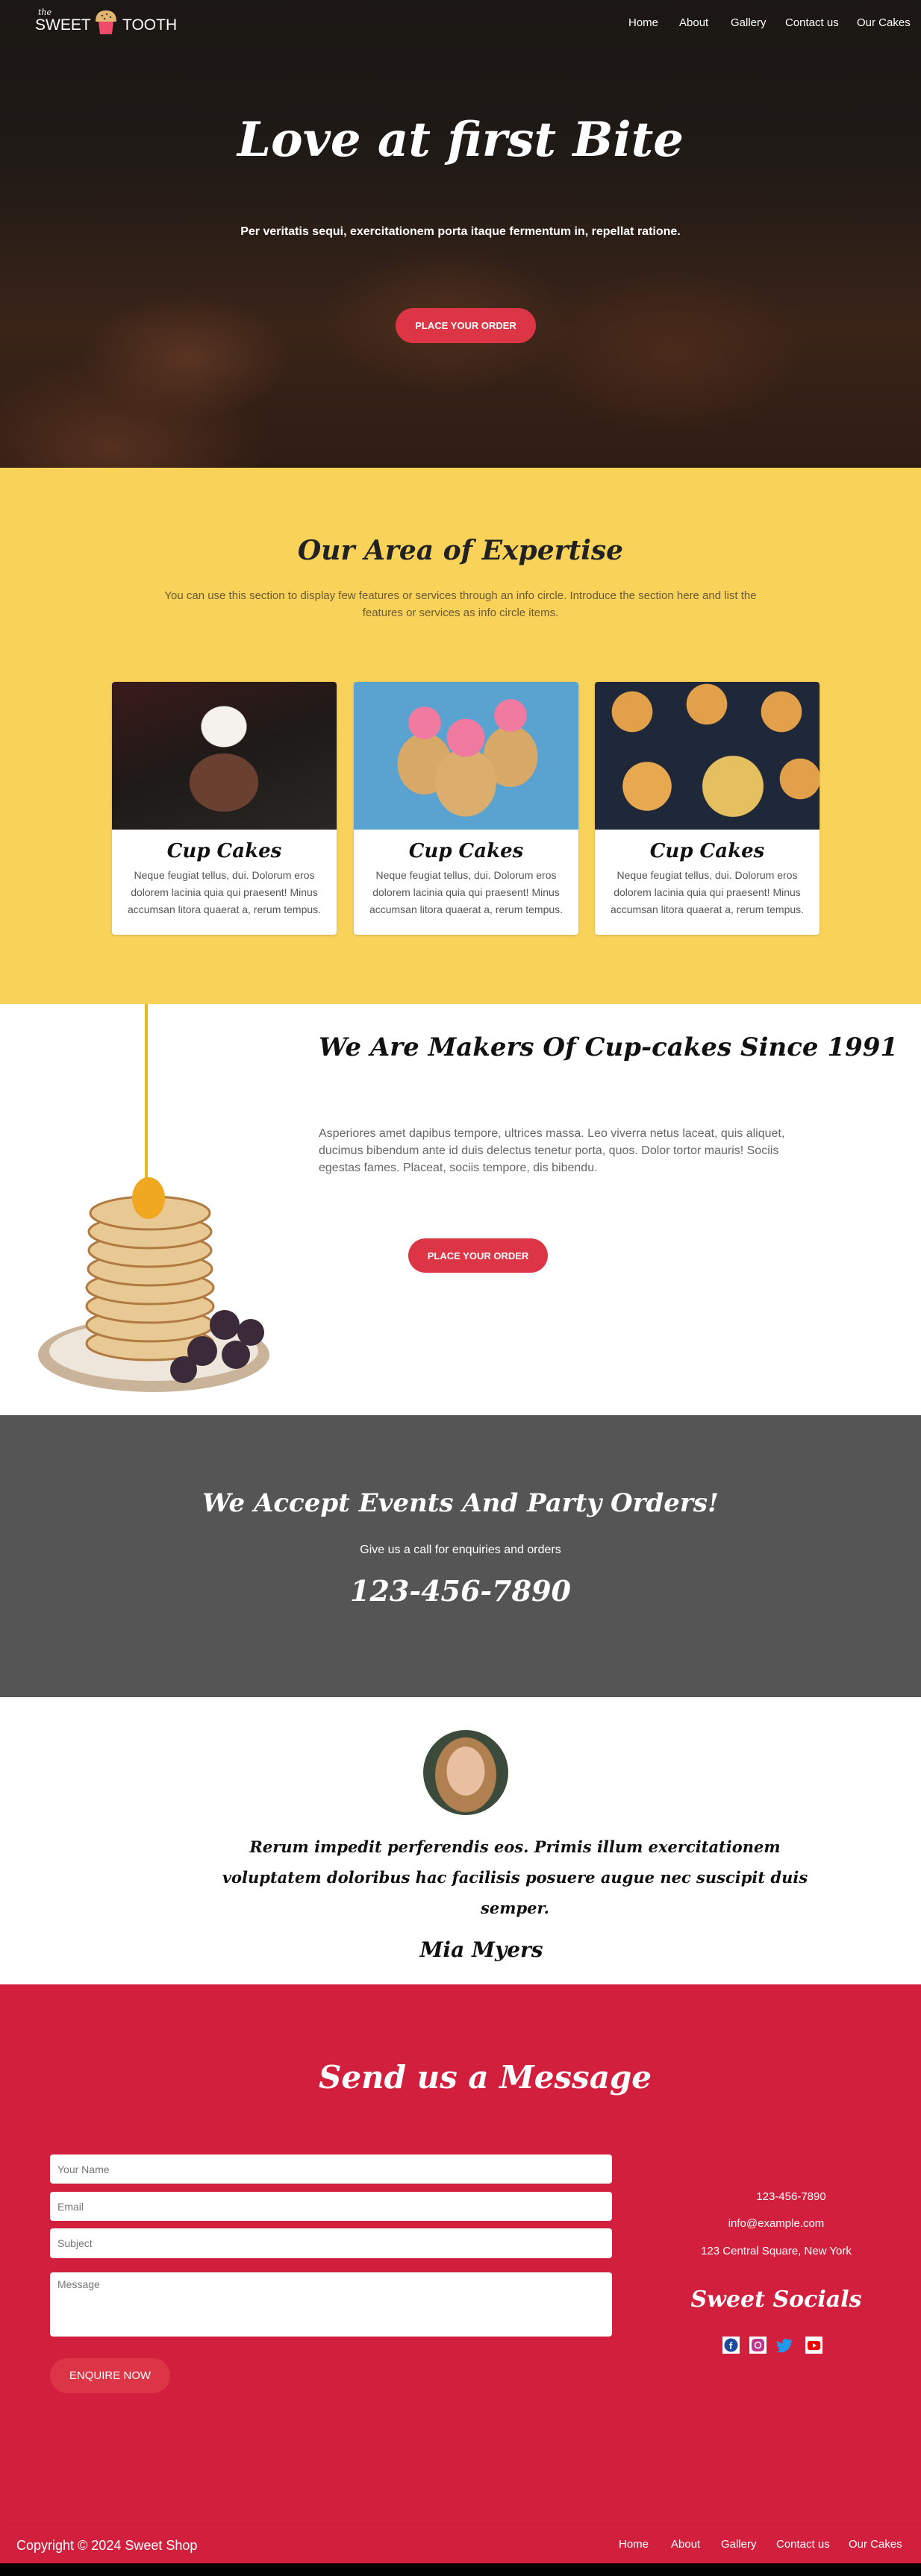 Image resolution: width=921 pixels, height=2576 pixels. I want to click on blueberry-muffins-image, so click(707, 756).